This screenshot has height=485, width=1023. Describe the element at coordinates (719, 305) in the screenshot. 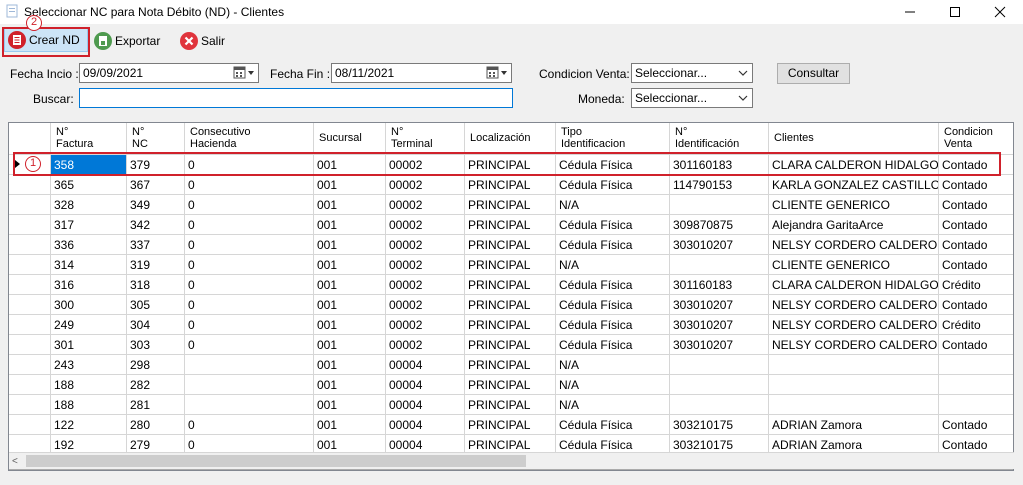

I see `cell-identificacion: 303010207` at that location.